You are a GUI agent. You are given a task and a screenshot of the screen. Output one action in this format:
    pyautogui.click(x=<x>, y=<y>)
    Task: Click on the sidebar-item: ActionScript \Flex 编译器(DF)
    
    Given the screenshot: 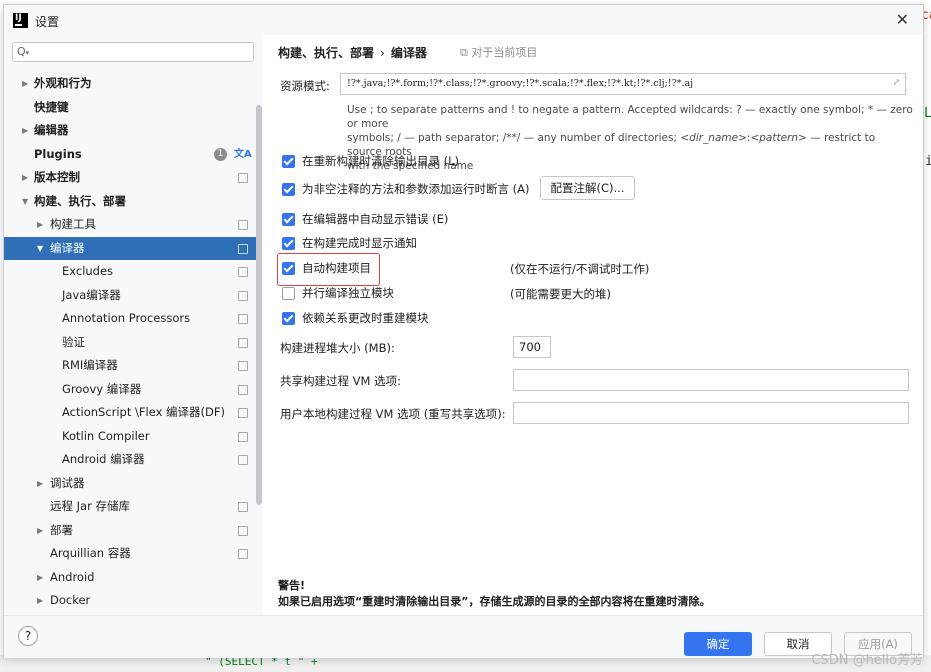 What is the action you would take?
    pyautogui.click(x=130, y=413)
    